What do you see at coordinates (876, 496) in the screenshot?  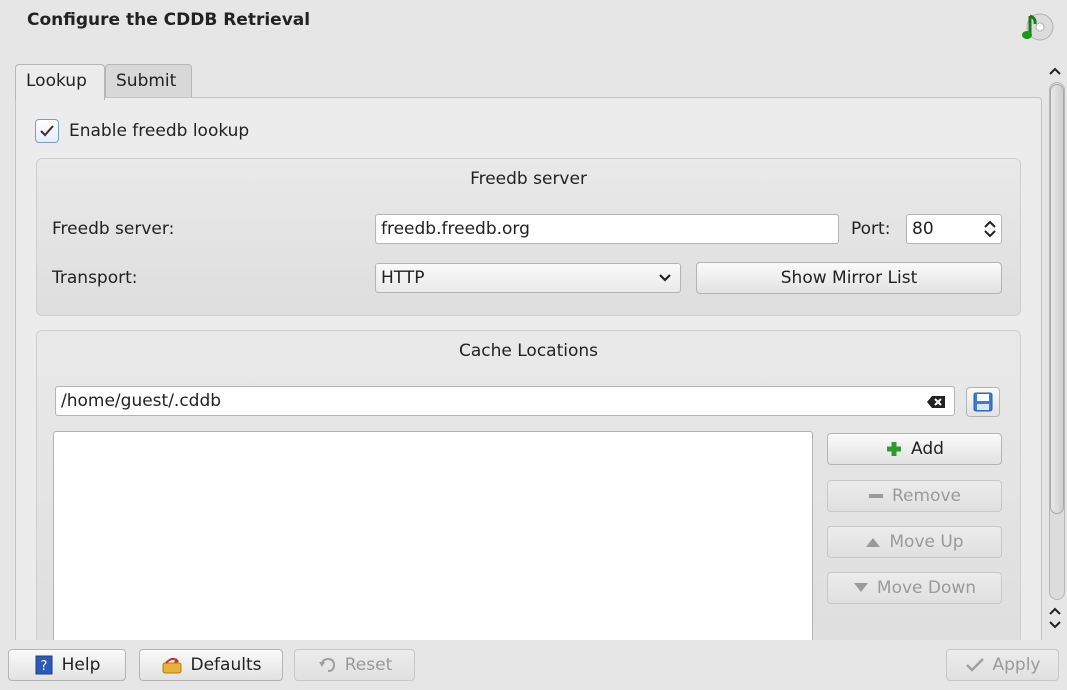 I see `minus-icon` at bounding box center [876, 496].